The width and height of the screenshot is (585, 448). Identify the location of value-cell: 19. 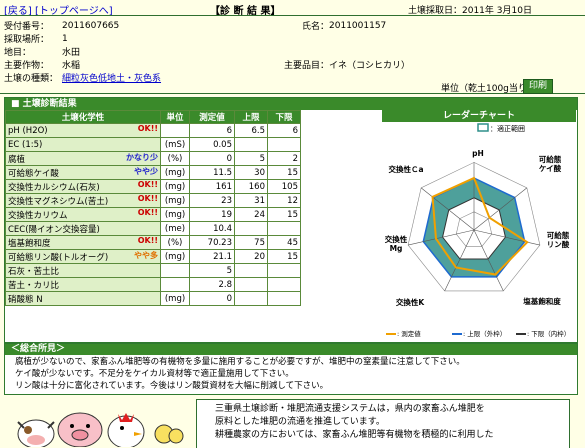
(212, 214).